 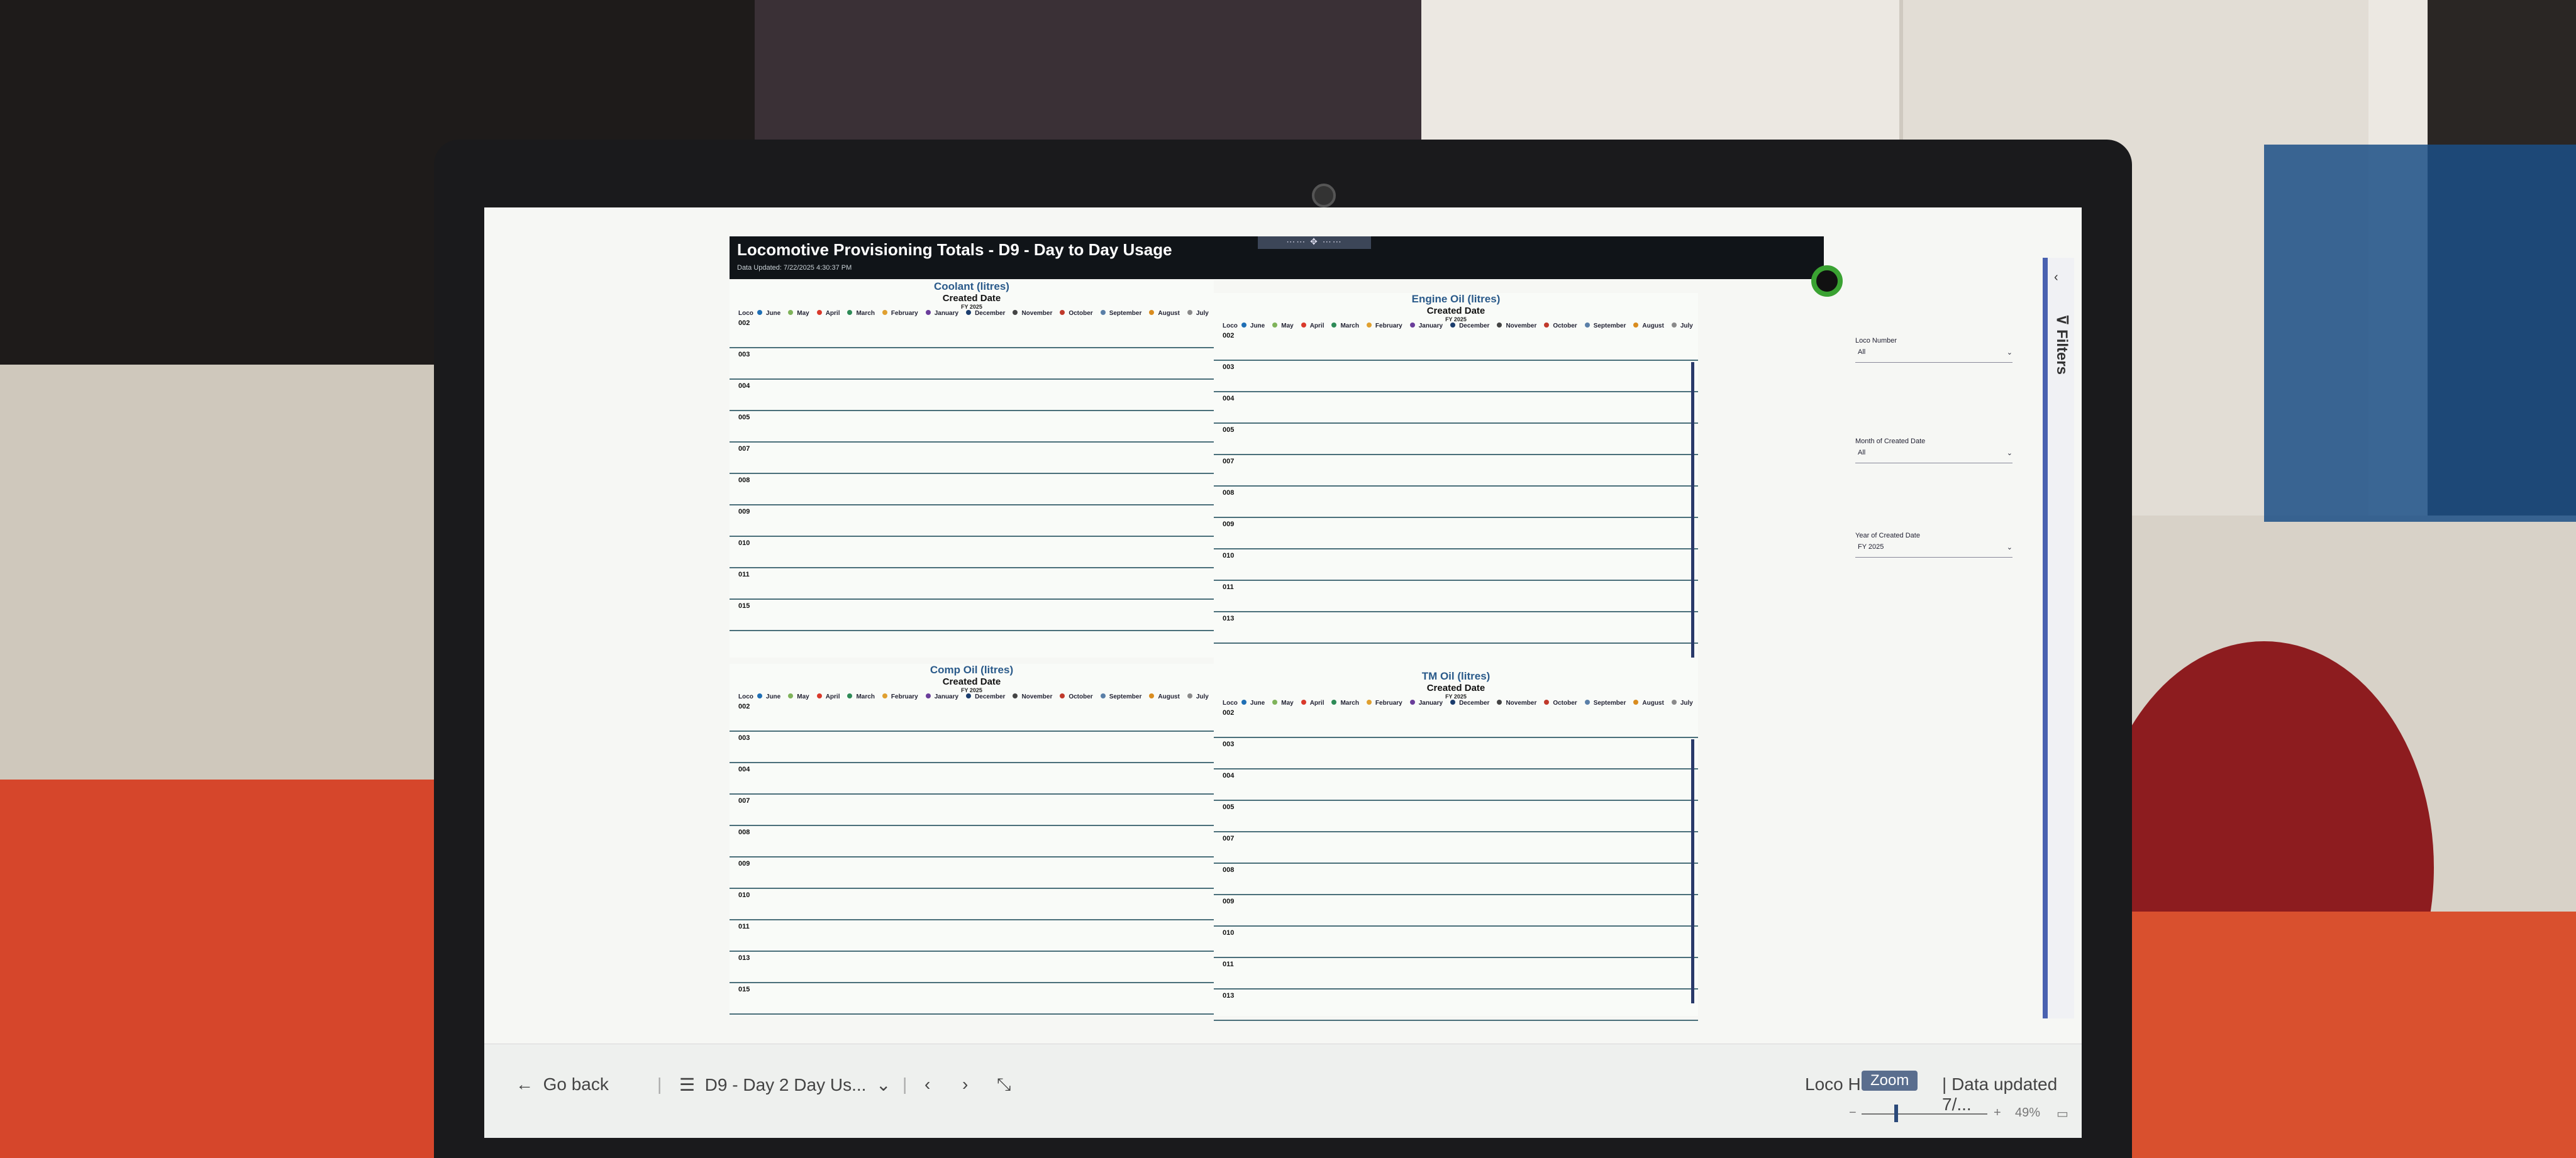 What do you see at coordinates (744, 926) in the screenshot?
I see `loco-row-label: 011` at bounding box center [744, 926].